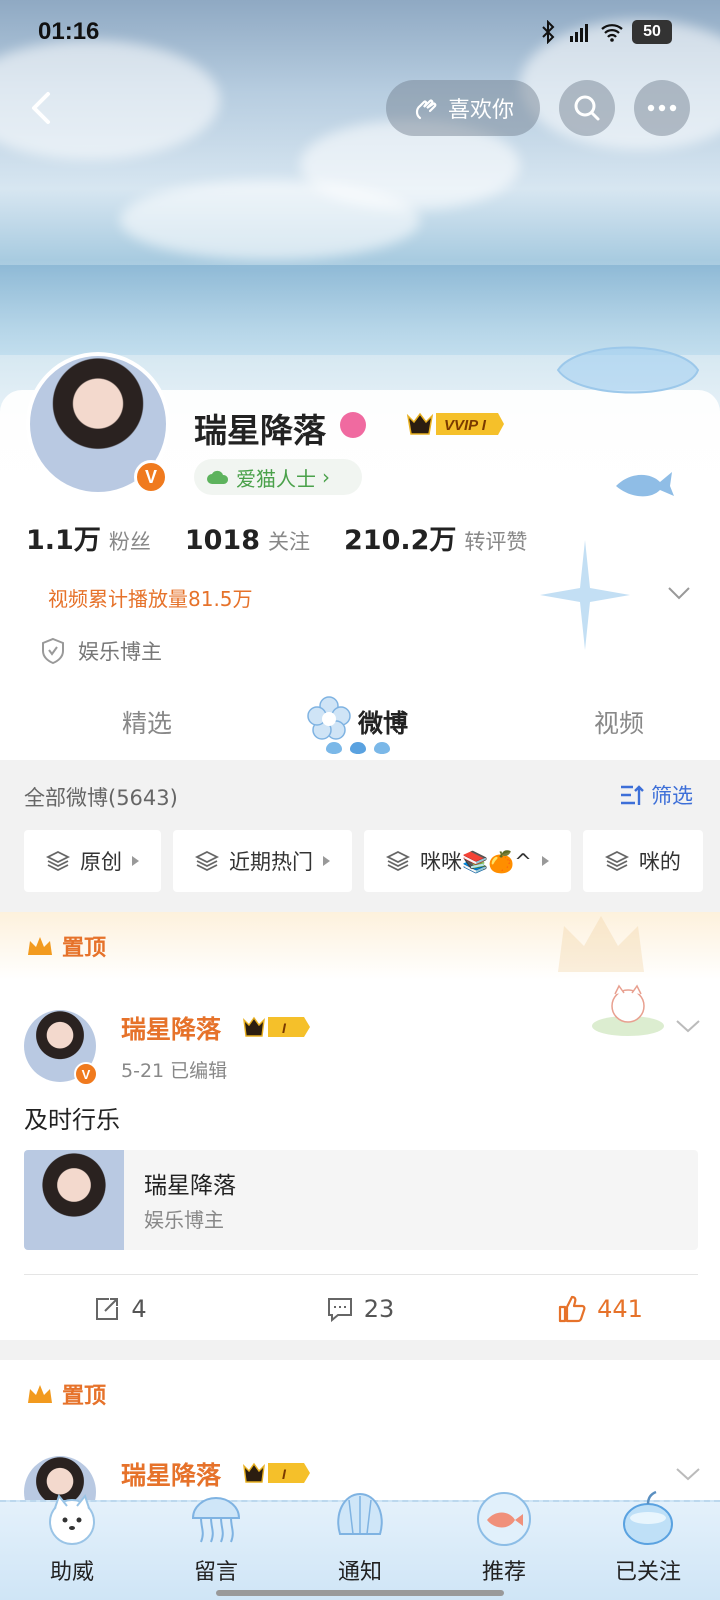  I want to click on chip-label: 原创, so click(101, 862).